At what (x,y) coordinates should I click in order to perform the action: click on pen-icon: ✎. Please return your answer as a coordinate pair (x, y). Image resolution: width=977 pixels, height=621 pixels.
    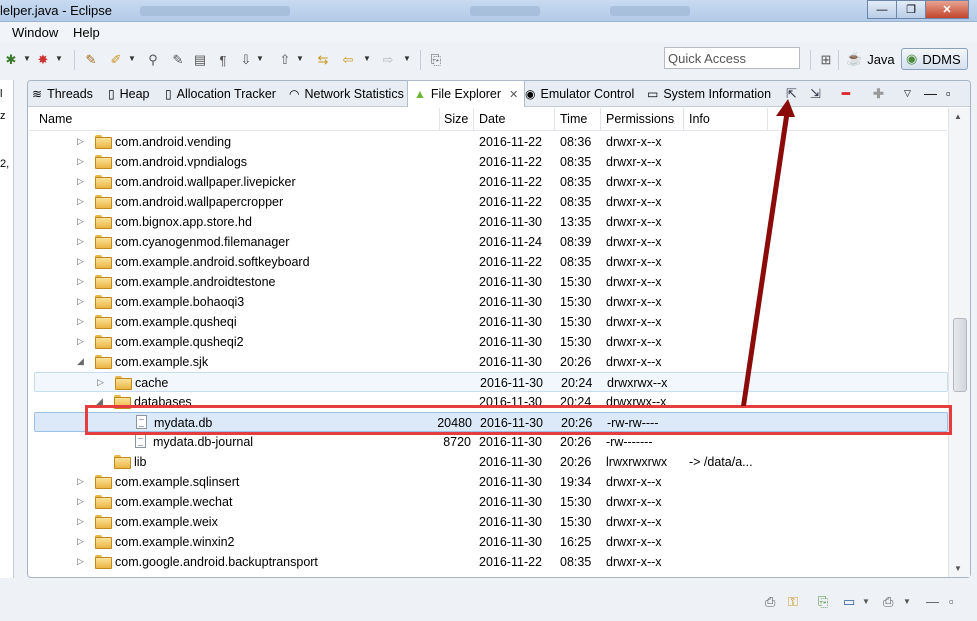
    Looking at the image, I should click on (178, 60).